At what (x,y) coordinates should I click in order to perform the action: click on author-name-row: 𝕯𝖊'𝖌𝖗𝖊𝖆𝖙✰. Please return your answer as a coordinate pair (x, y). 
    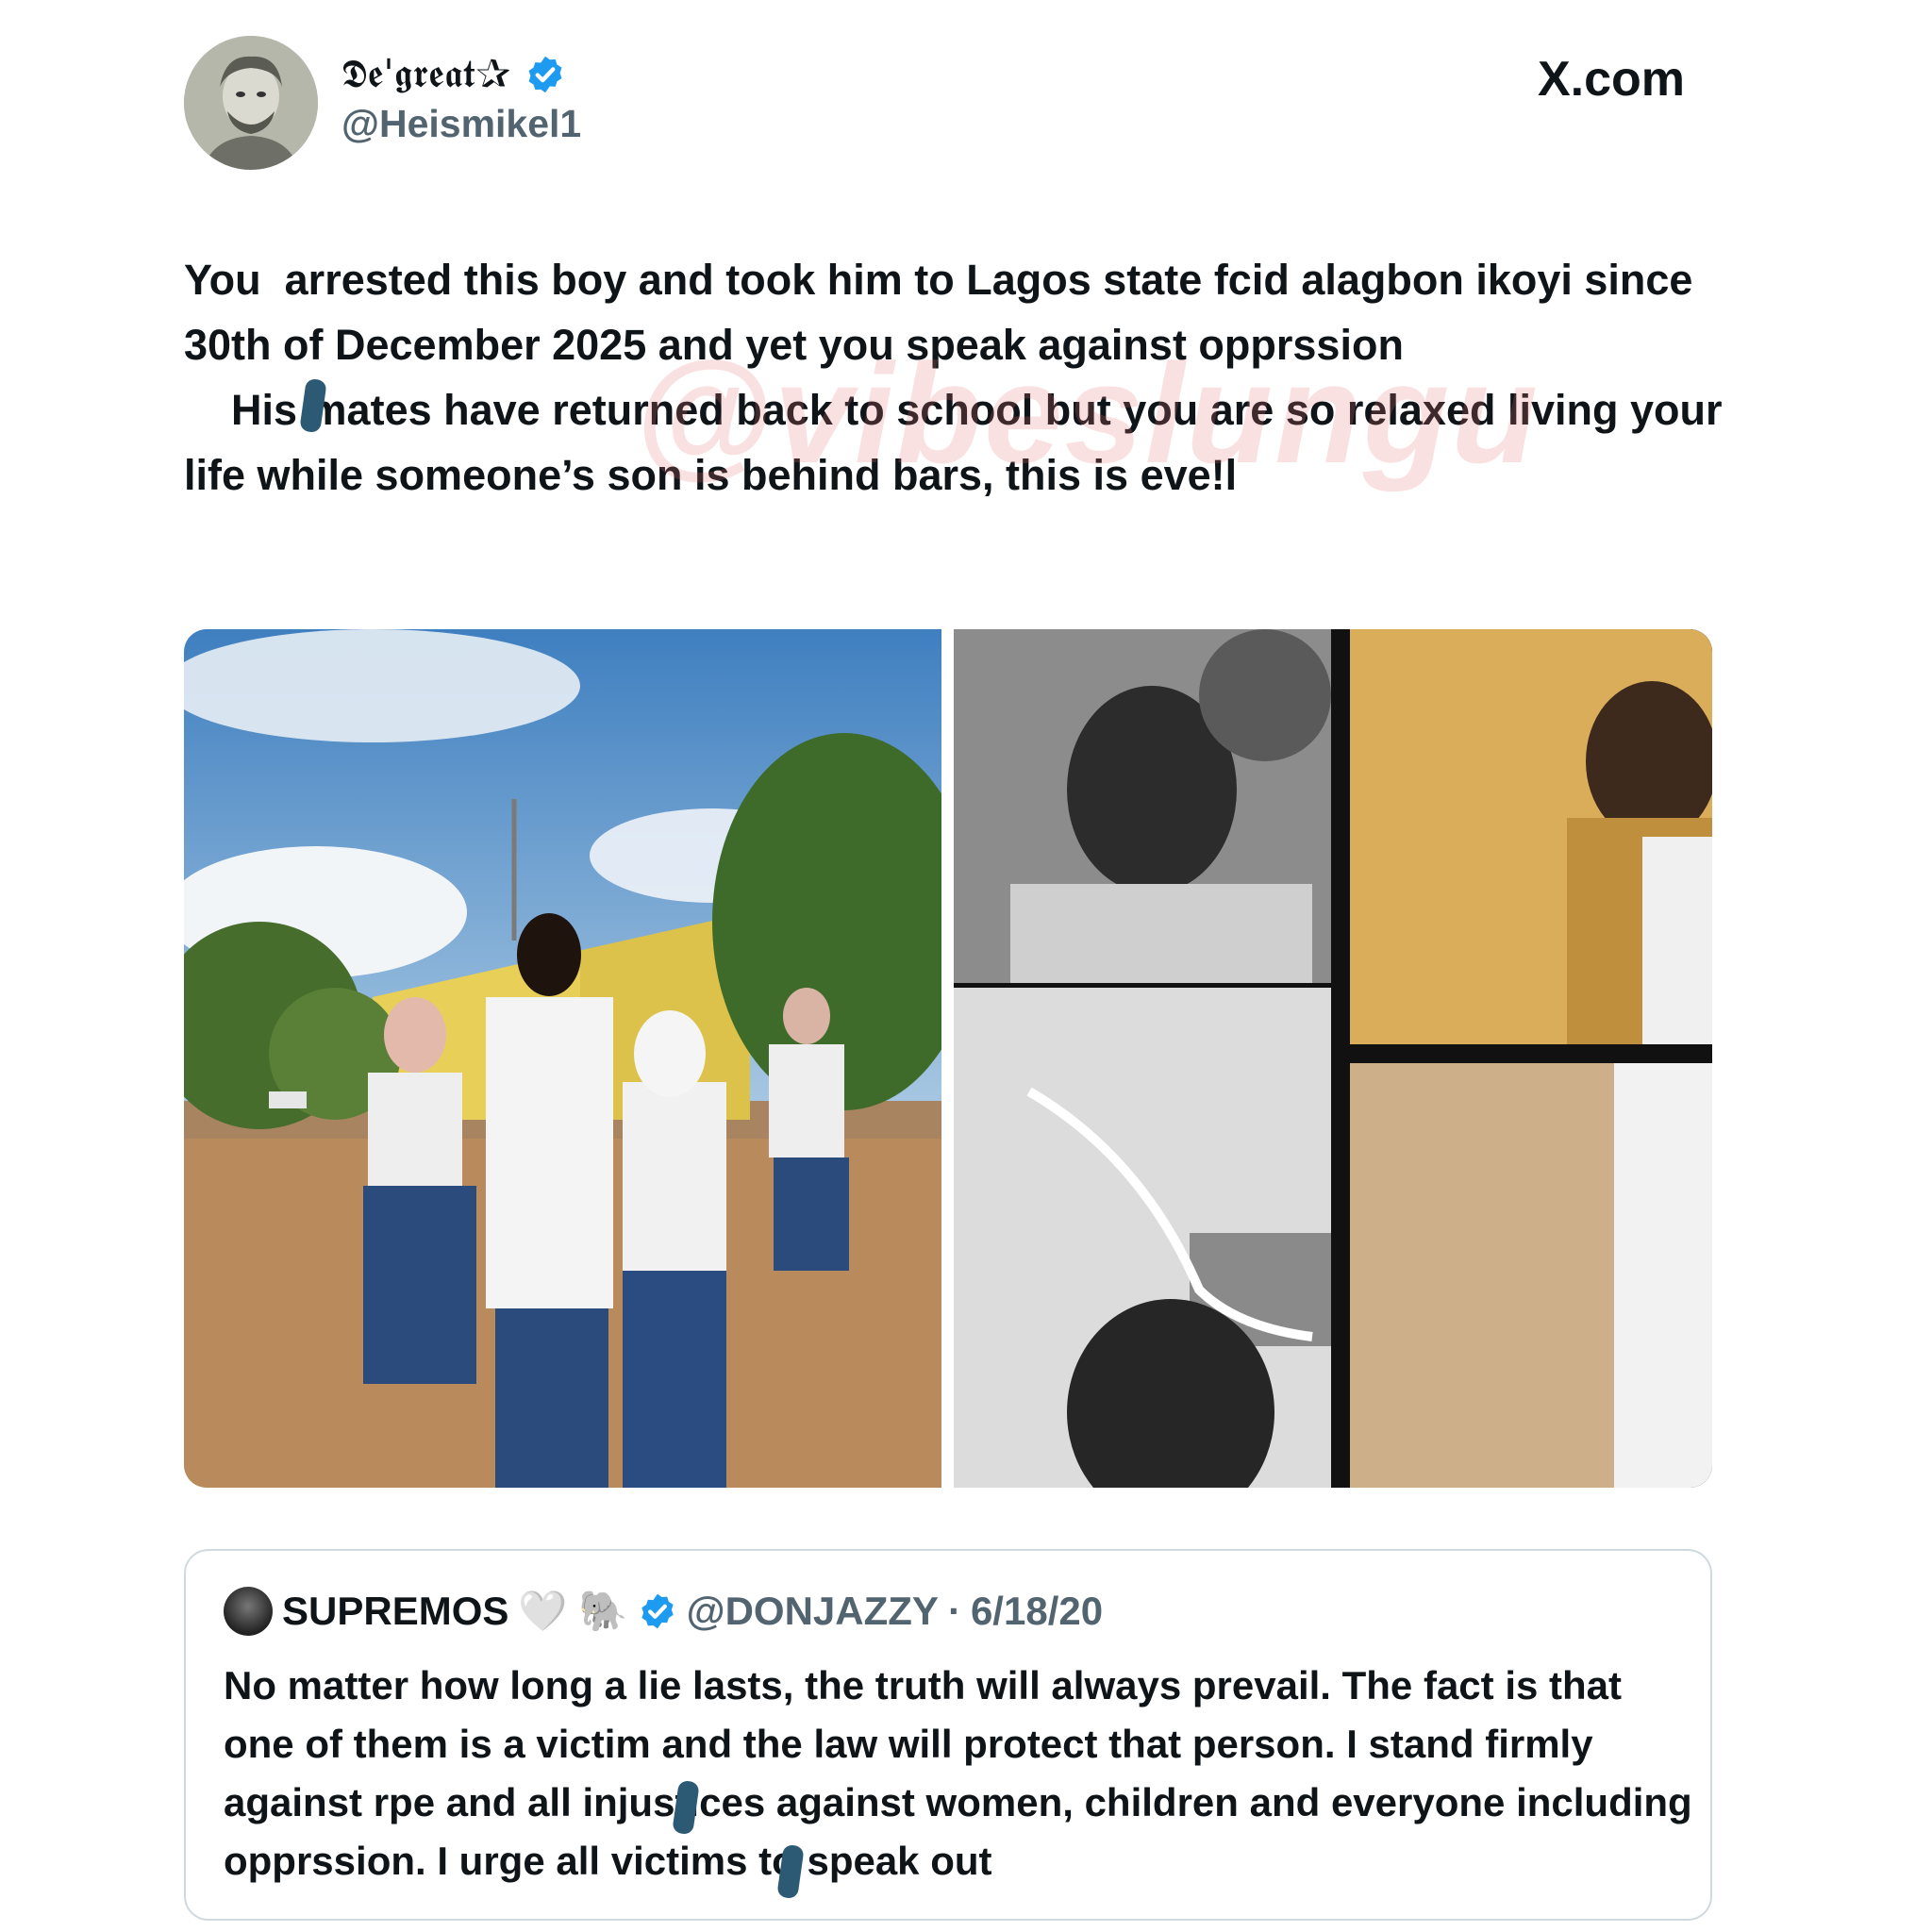
    Looking at the image, I should click on (453, 74).